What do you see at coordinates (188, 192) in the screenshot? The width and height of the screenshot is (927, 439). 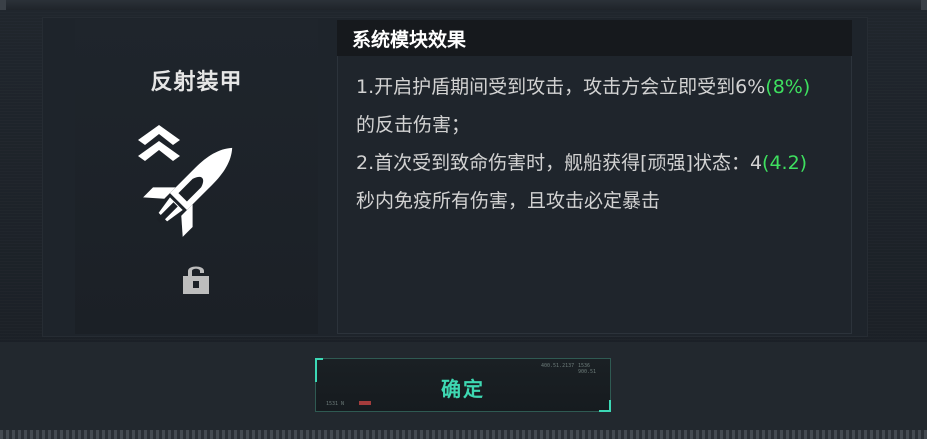 I see `missile-icon` at bounding box center [188, 192].